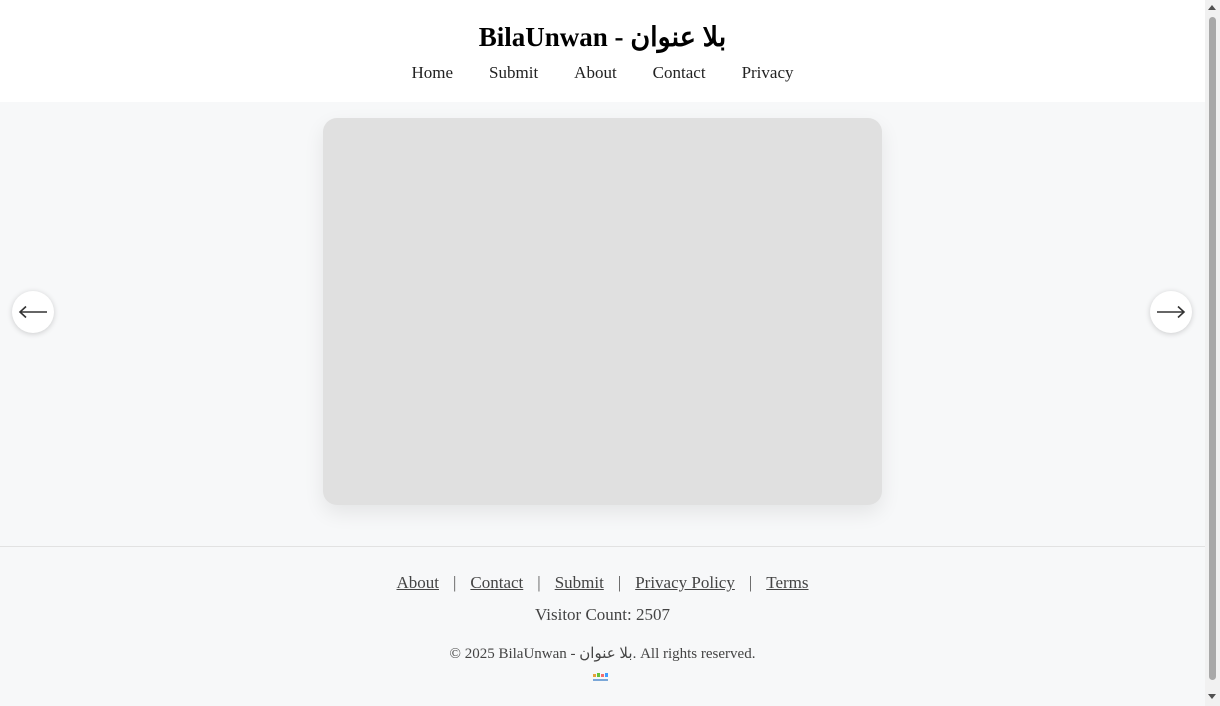  I want to click on carousel-prev-button, so click(33, 312).